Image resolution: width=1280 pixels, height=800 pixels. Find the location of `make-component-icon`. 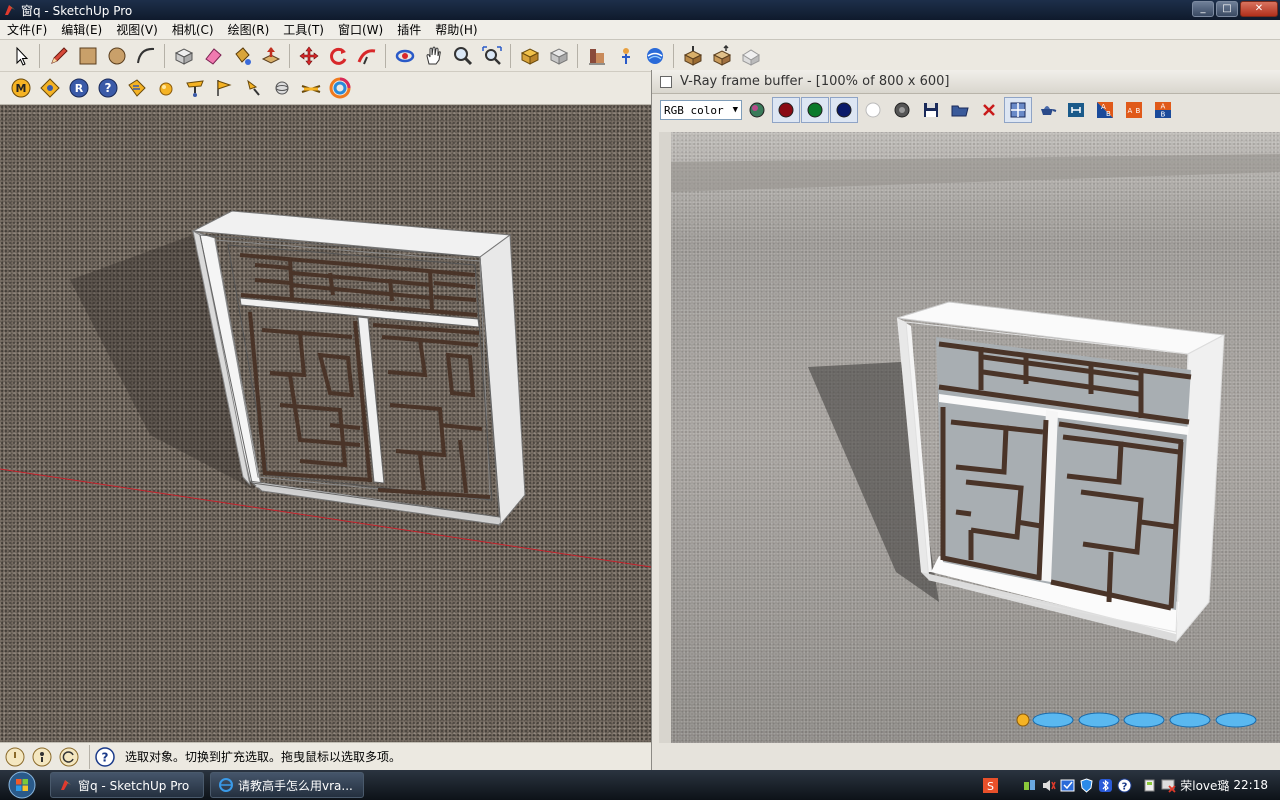

make-component-icon is located at coordinates (183, 55).